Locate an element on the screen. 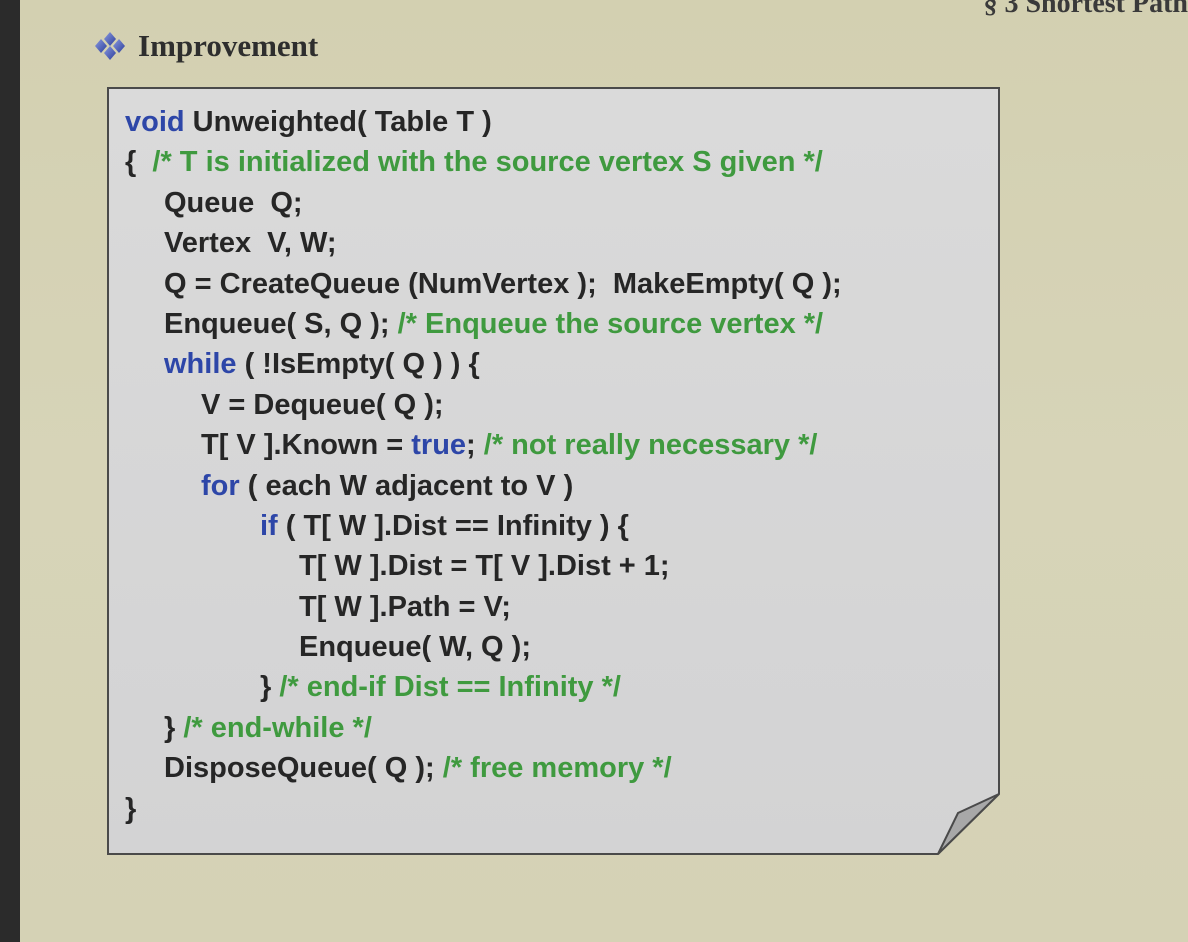  code-text: T[ W ].Dist = T[ V ].Dist + 1; is located at coordinates (484, 566).